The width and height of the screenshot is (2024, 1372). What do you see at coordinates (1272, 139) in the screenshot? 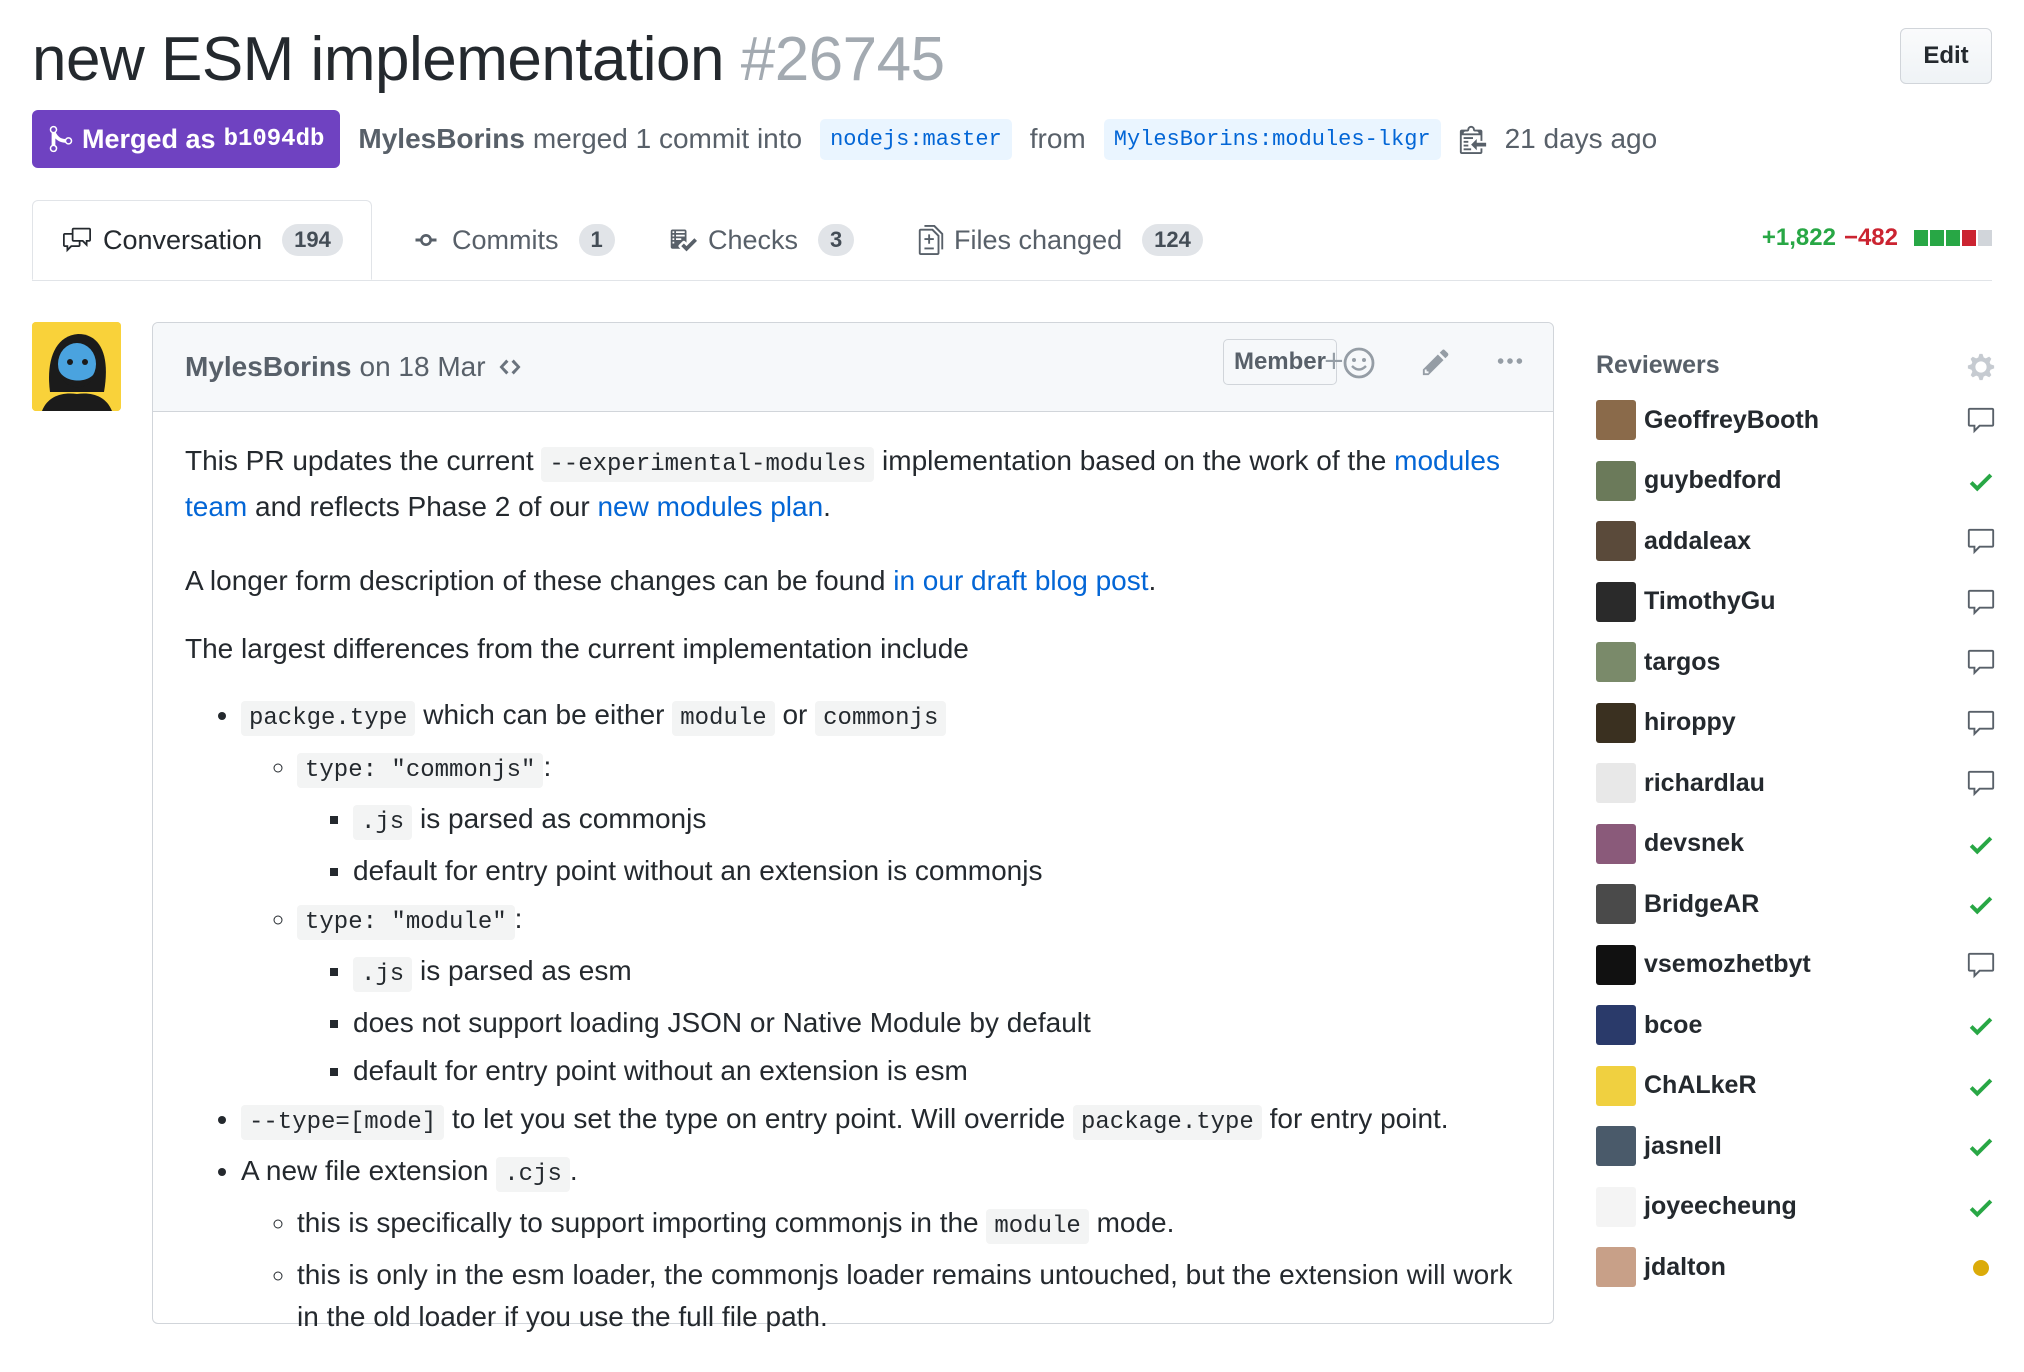
I see `head-branch: MylesBorins:modules-lkgr` at bounding box center [1272, 139].